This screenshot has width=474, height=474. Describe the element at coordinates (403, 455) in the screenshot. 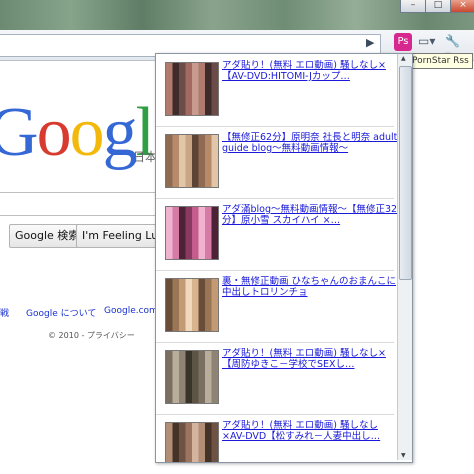

I see `scroll-down-icon: ▼` at that location.